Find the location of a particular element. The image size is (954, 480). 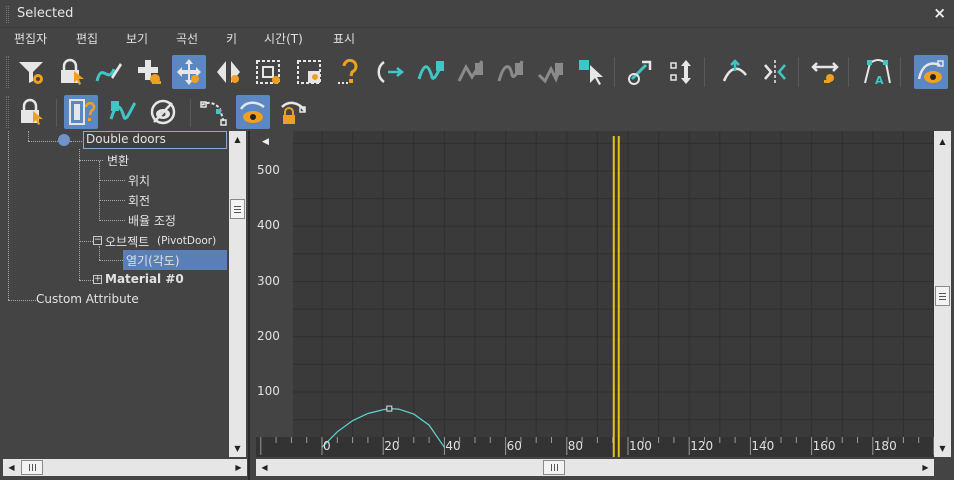

tree-item-object-type: (PivotDoor) is located at coordinates (187, 241).